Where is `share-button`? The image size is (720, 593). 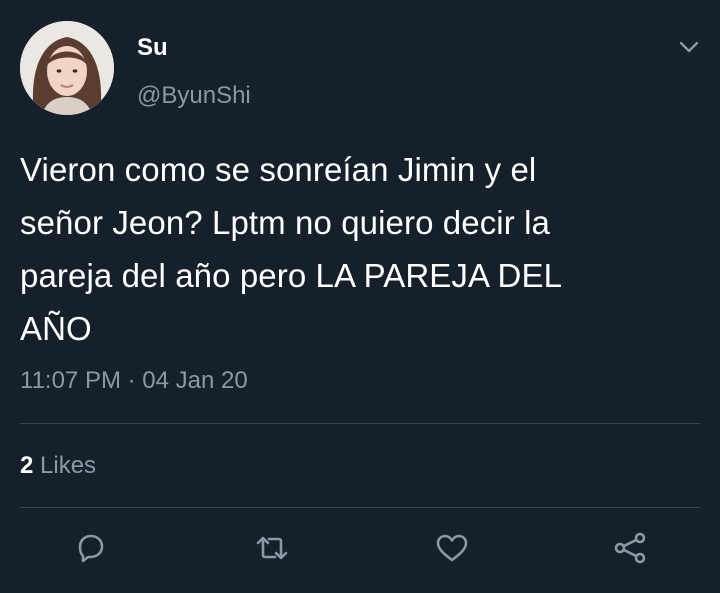 share-button is located at coordinates (630, 548).